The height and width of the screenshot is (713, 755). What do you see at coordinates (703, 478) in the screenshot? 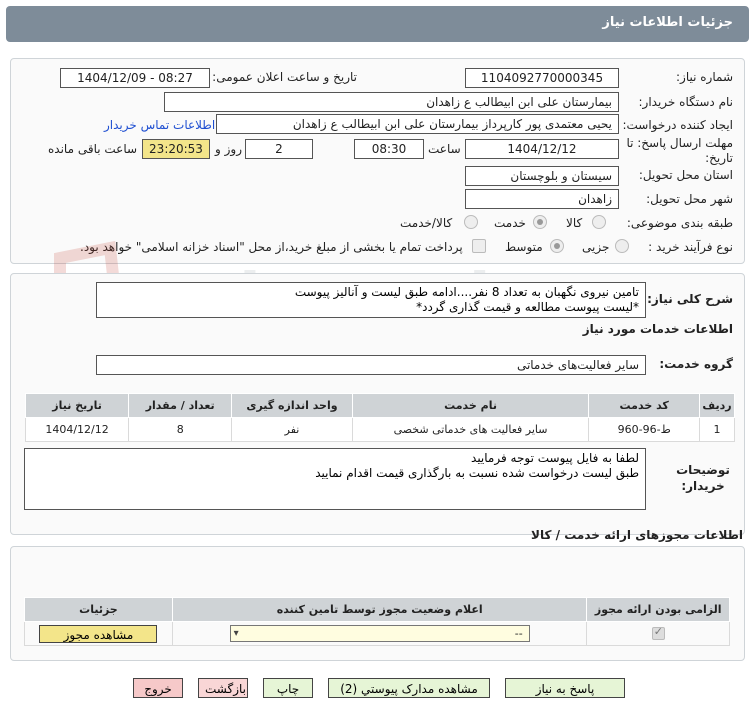
I see `buyer-notes-label: توضیحات خریدار:` at bounding box center [703, 478].